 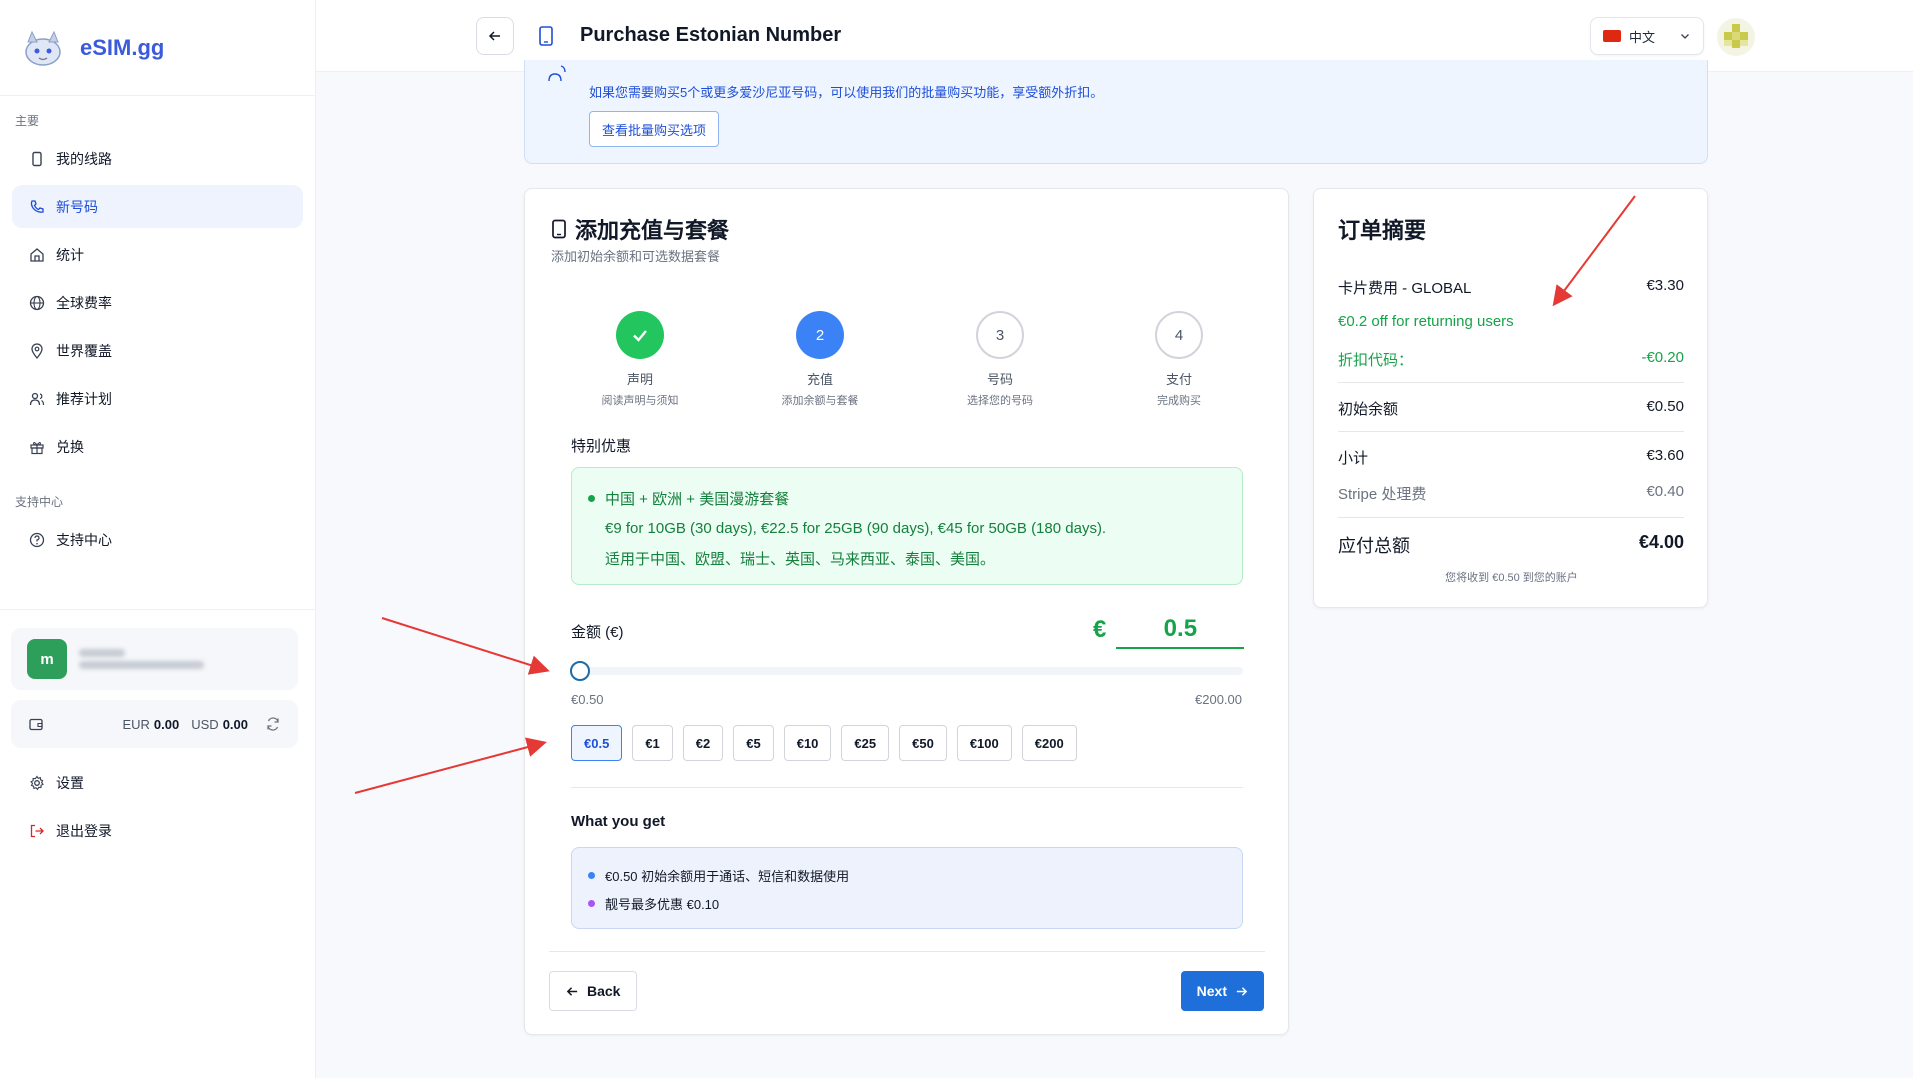 I want to click on amount-chip-10: €10, so click(x=807, y=743).